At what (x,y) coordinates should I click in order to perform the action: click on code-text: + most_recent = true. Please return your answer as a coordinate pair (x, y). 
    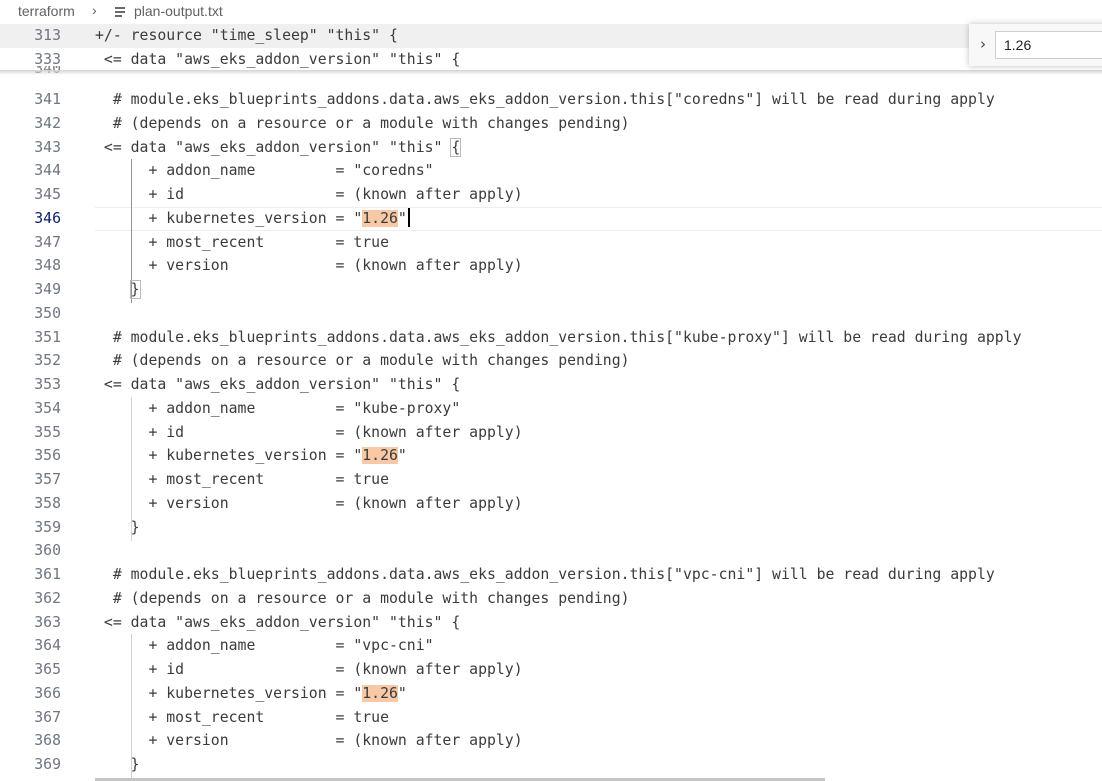
    Looking at the image, I should click on (242, 479).